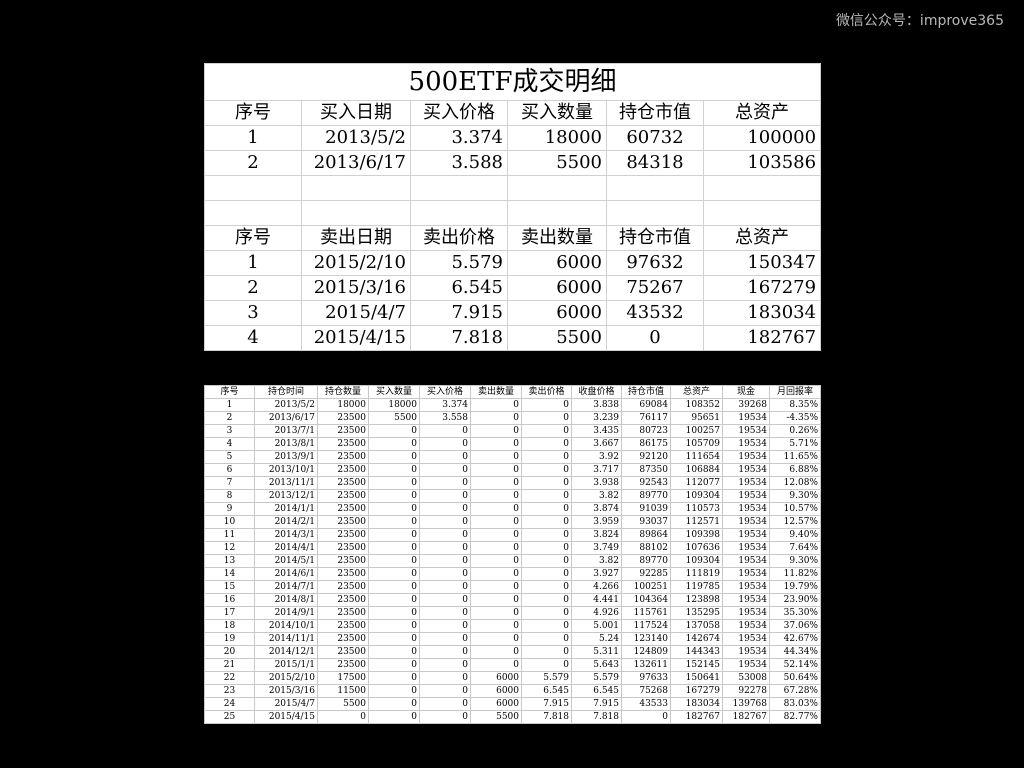  What do you see at coordinates (286, 522) in the screenshot?
I see `table-cell: 2014/2/1` at bounding box center [286, 522].